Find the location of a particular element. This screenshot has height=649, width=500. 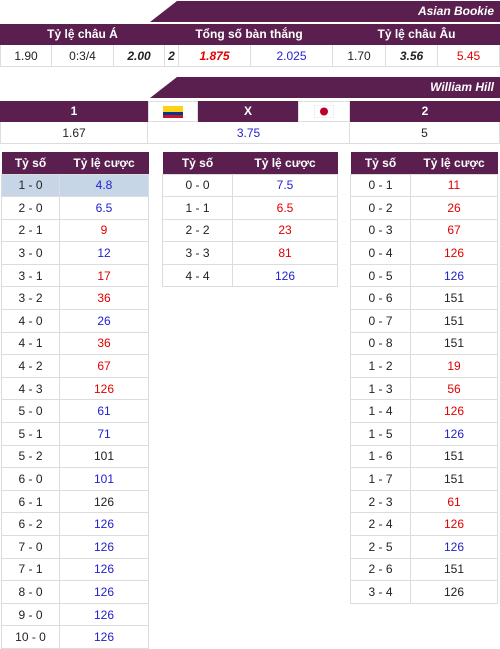

score-column-header: Tỷ số is located at coordinates (197, 163).